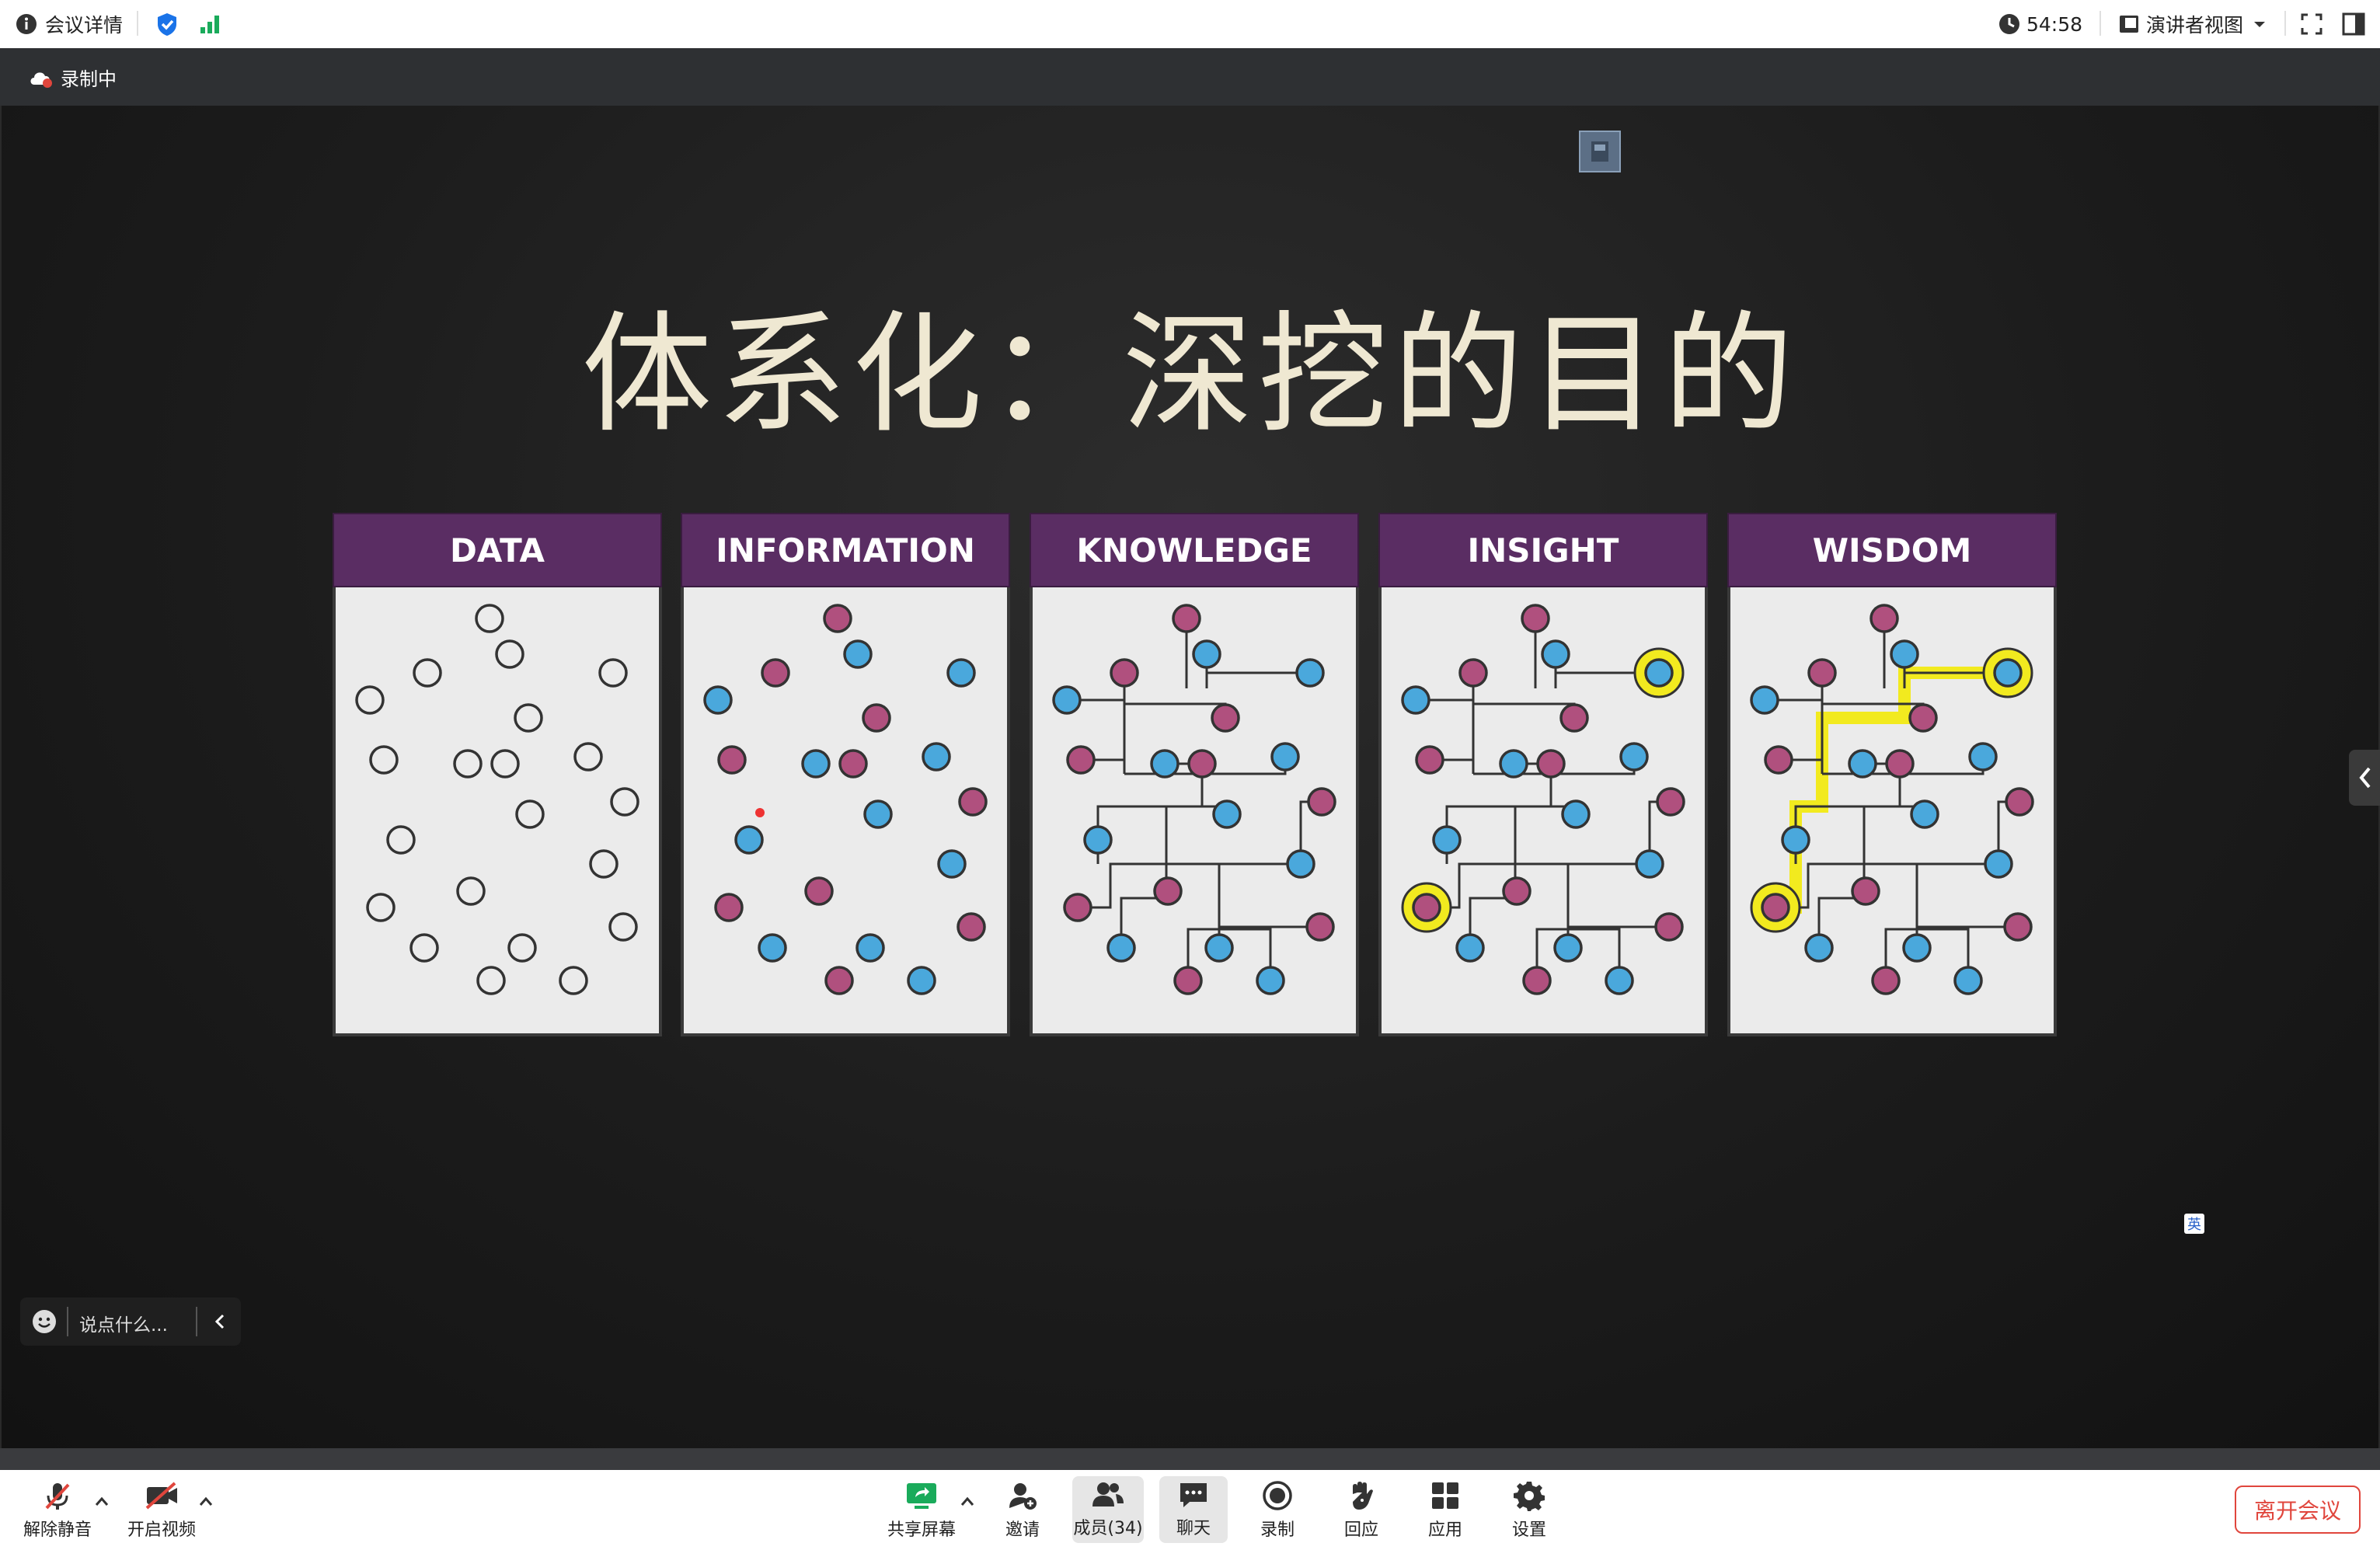 The width and height of the screenshot is (2380, 1550). What do you see at coordinates (89, 79) in the screenshot?
I see `recording-label: 录制中` at bounding box center [89, 79].